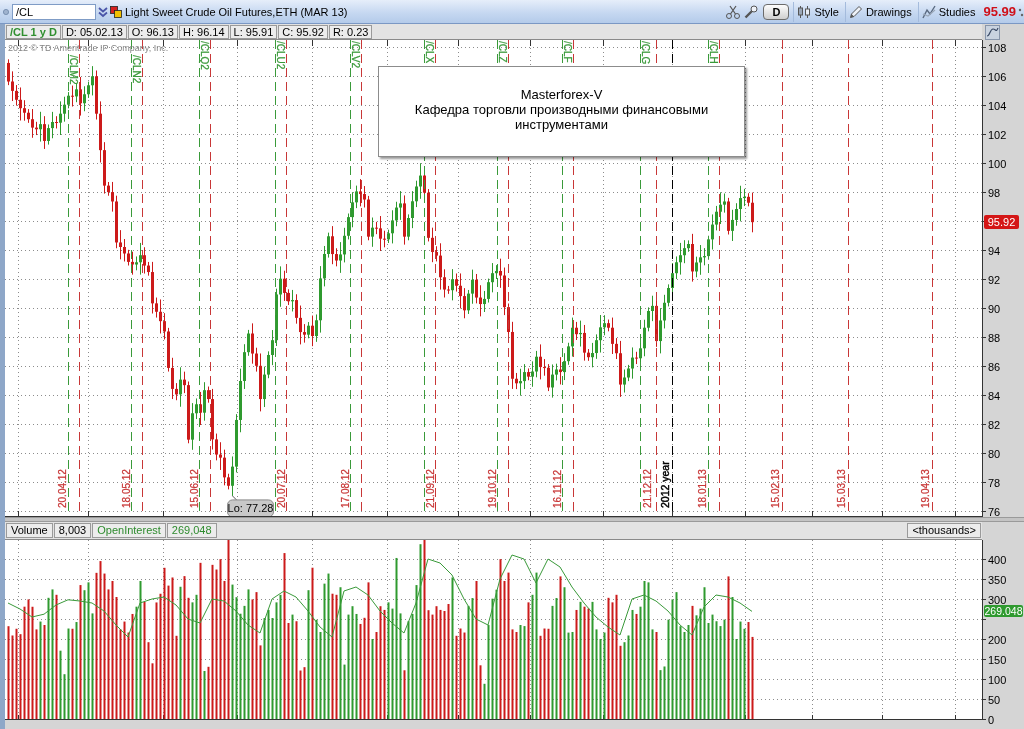  Describe the element at coordinates (281, 488) in the screenshot. I see `date-label: 20.07.12` at that location.